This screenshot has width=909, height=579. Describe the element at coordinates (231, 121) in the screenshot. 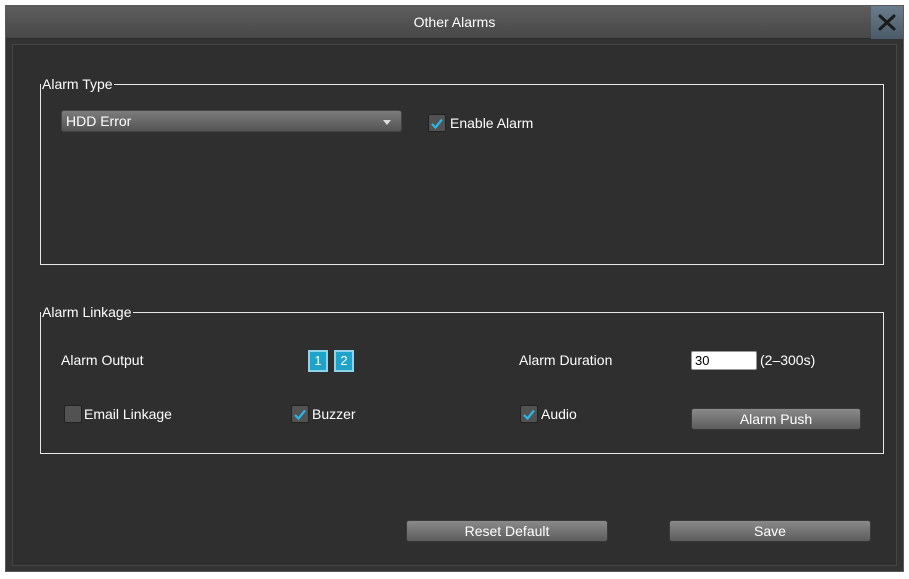

I see `alarm-type-select: HDD Error` at that location.